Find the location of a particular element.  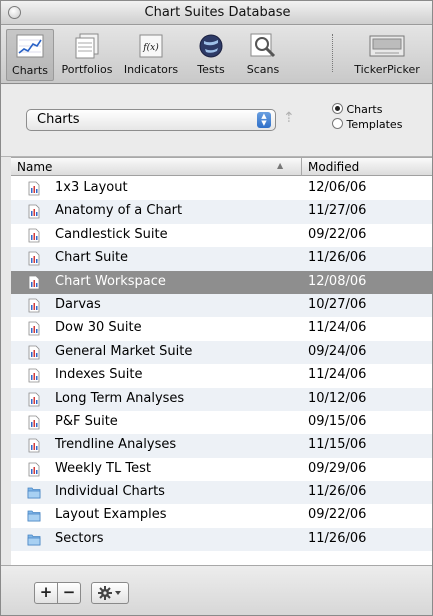

popup-arrows-icon: ▲ ▼ is located at coordinates (264, 120).